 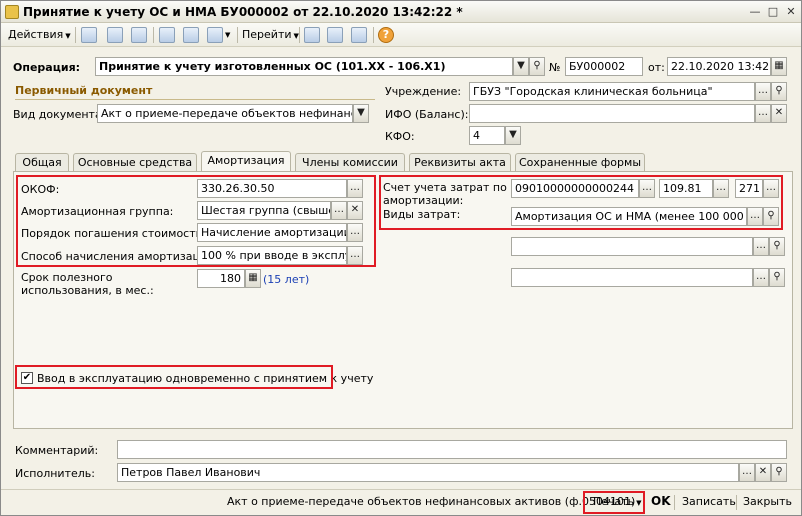 I want to click on operation-dropdown-icon: ▼, so click(x=521, y=66).